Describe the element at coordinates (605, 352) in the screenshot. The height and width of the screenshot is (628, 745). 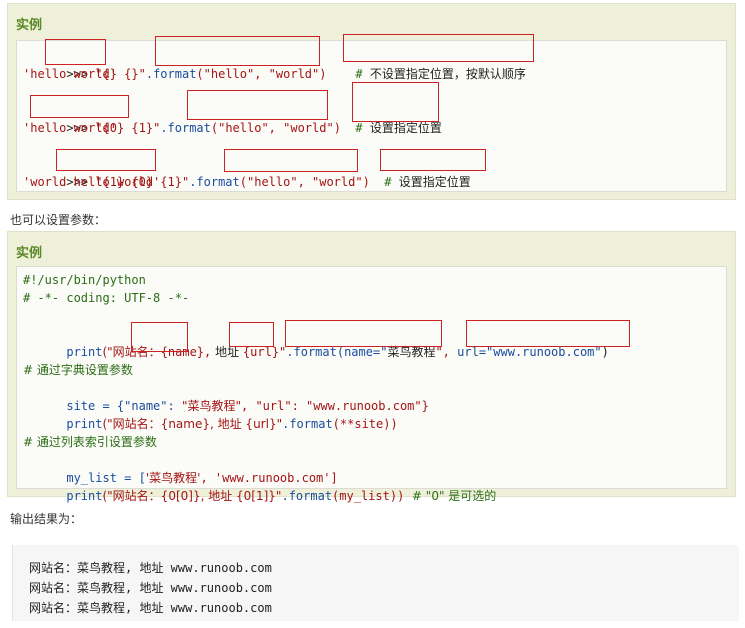
I see `paren: )` at that location.